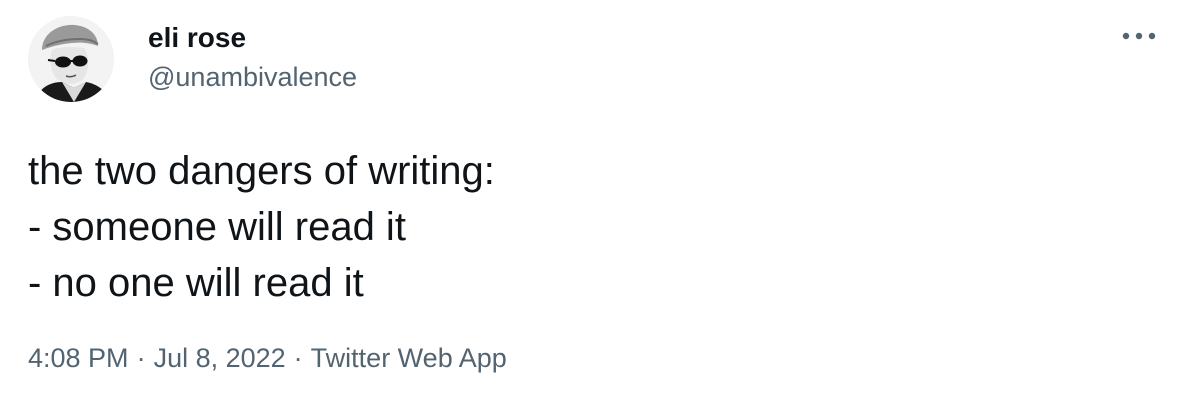 The width and height of the screenshot is (1180, 402). What do you see at coordinates (197, 38) in the screenshot?
I see `display-name: eli rose` at bounding box center [197, 38].